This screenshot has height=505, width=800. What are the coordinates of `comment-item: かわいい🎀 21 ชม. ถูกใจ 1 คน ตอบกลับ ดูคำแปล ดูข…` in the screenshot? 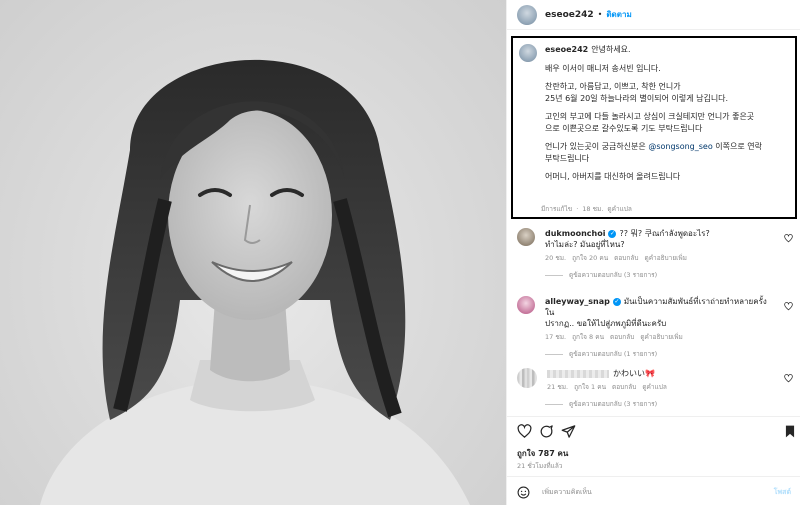 It's located at (657, 388).